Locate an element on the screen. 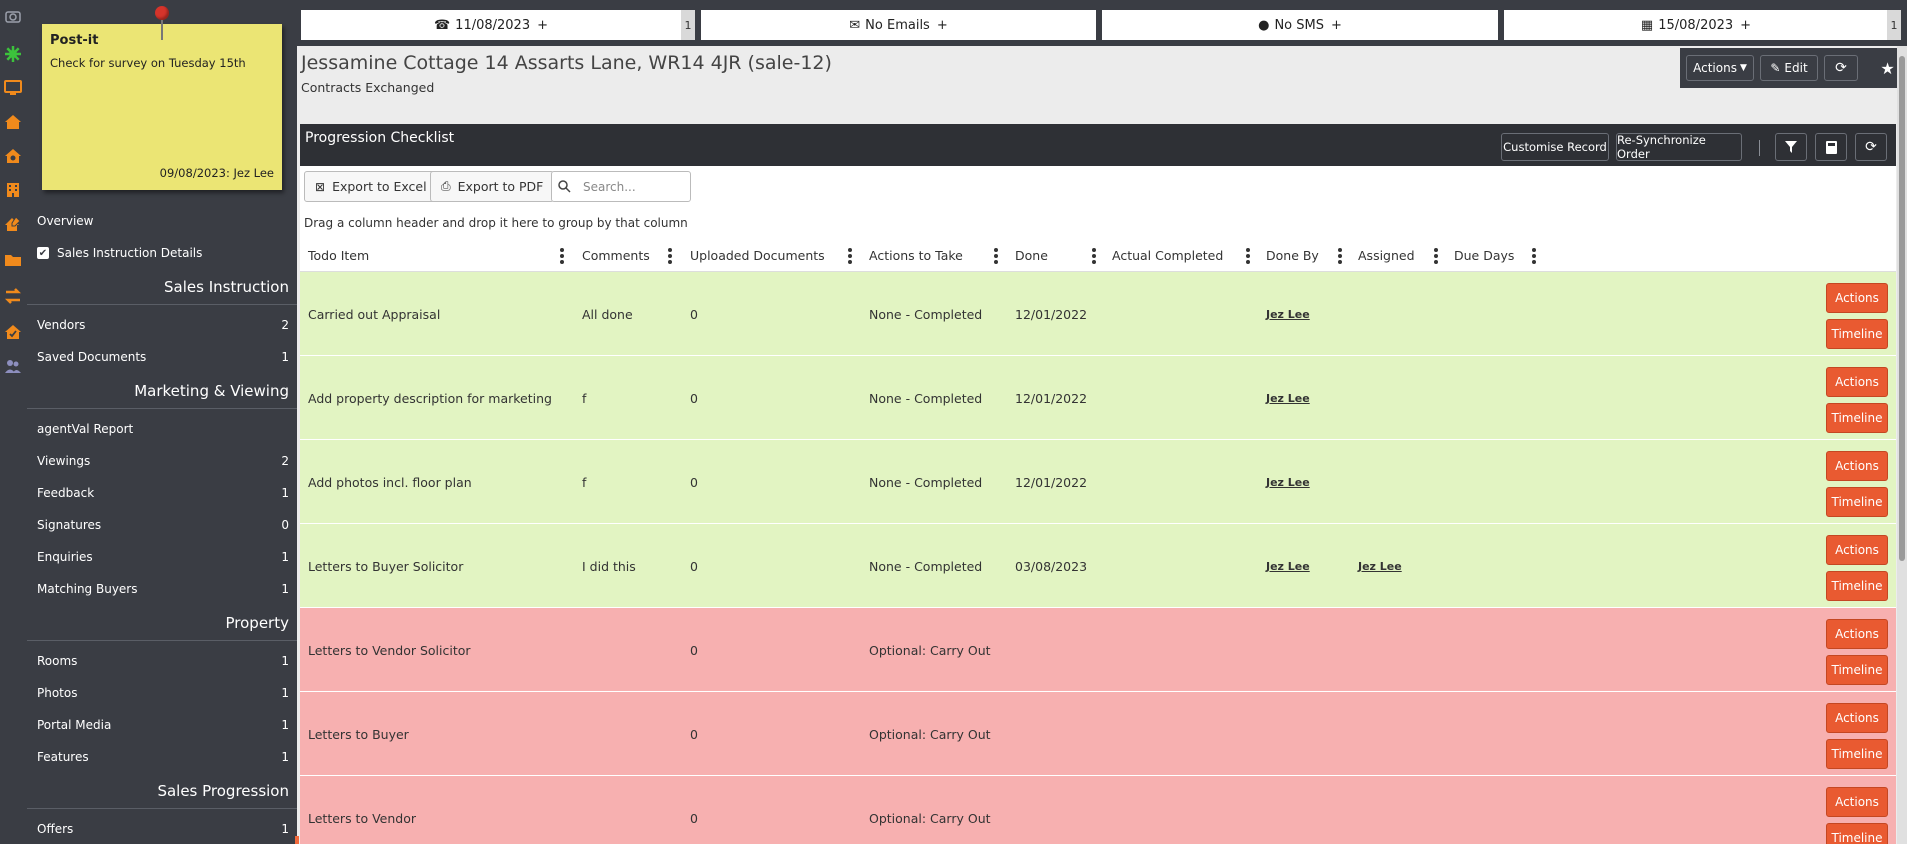 The image size is (1907, 844). house-camera-icon is located at coordinates (13, 156).